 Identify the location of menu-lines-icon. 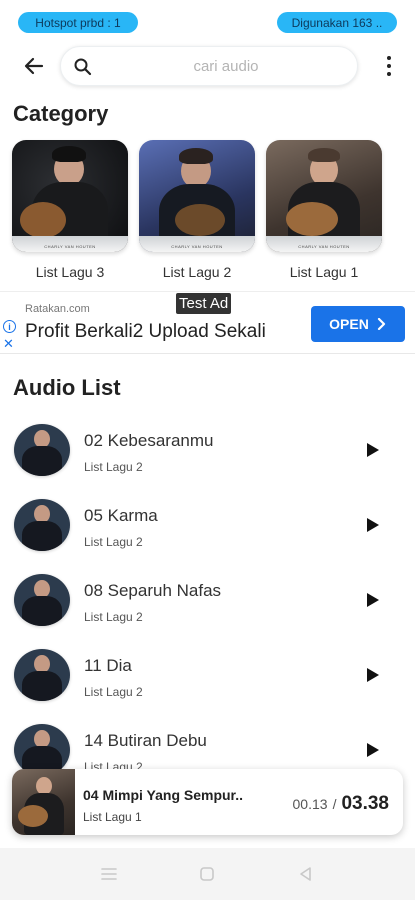
(109, 874).